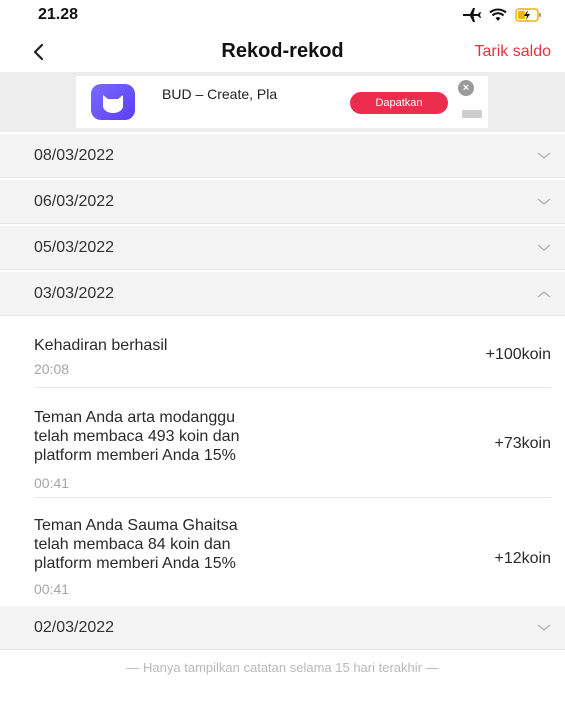 The image size is (565, 711). Describe the element at coordinates (282, 202) in the screenshot. I see `date-group-row: 06/03/2022` at that location.